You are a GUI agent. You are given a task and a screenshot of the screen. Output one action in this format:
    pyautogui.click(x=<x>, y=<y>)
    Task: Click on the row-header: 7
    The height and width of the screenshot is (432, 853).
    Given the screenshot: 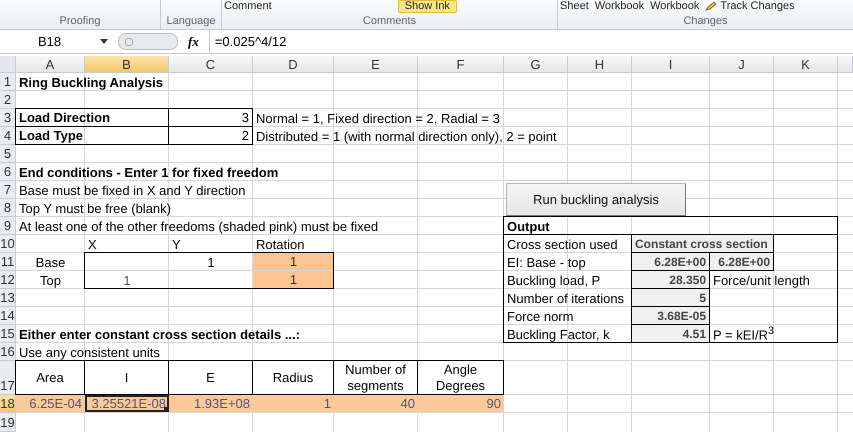 What is the action you would take?
    pyautogui.click(x=8, y=190)
    